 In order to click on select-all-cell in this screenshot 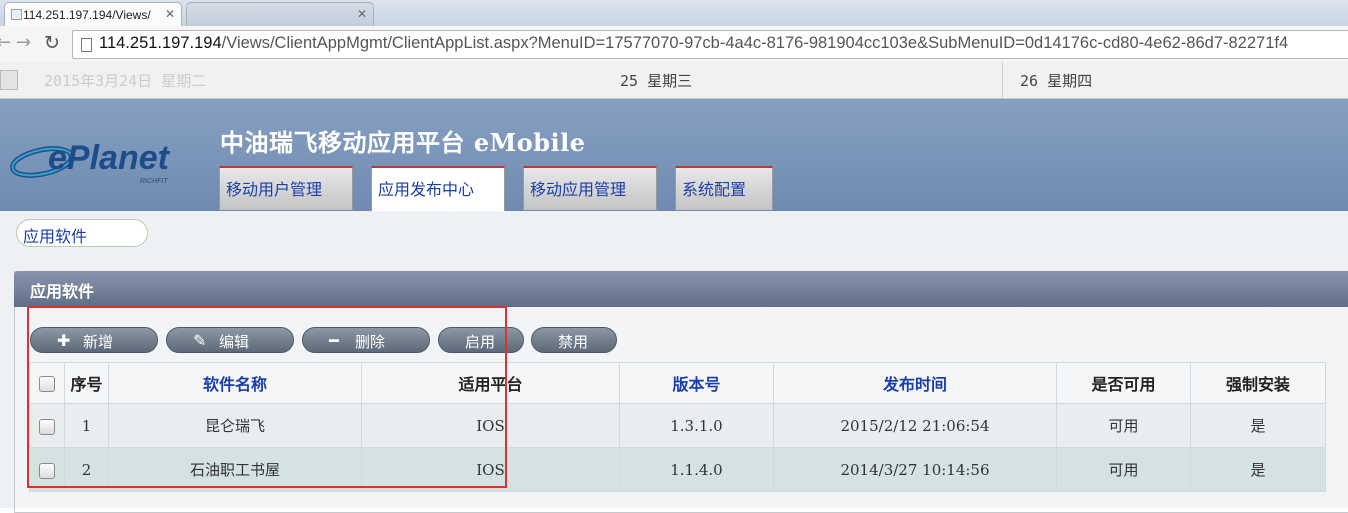, I will do `click(47, 383)`.